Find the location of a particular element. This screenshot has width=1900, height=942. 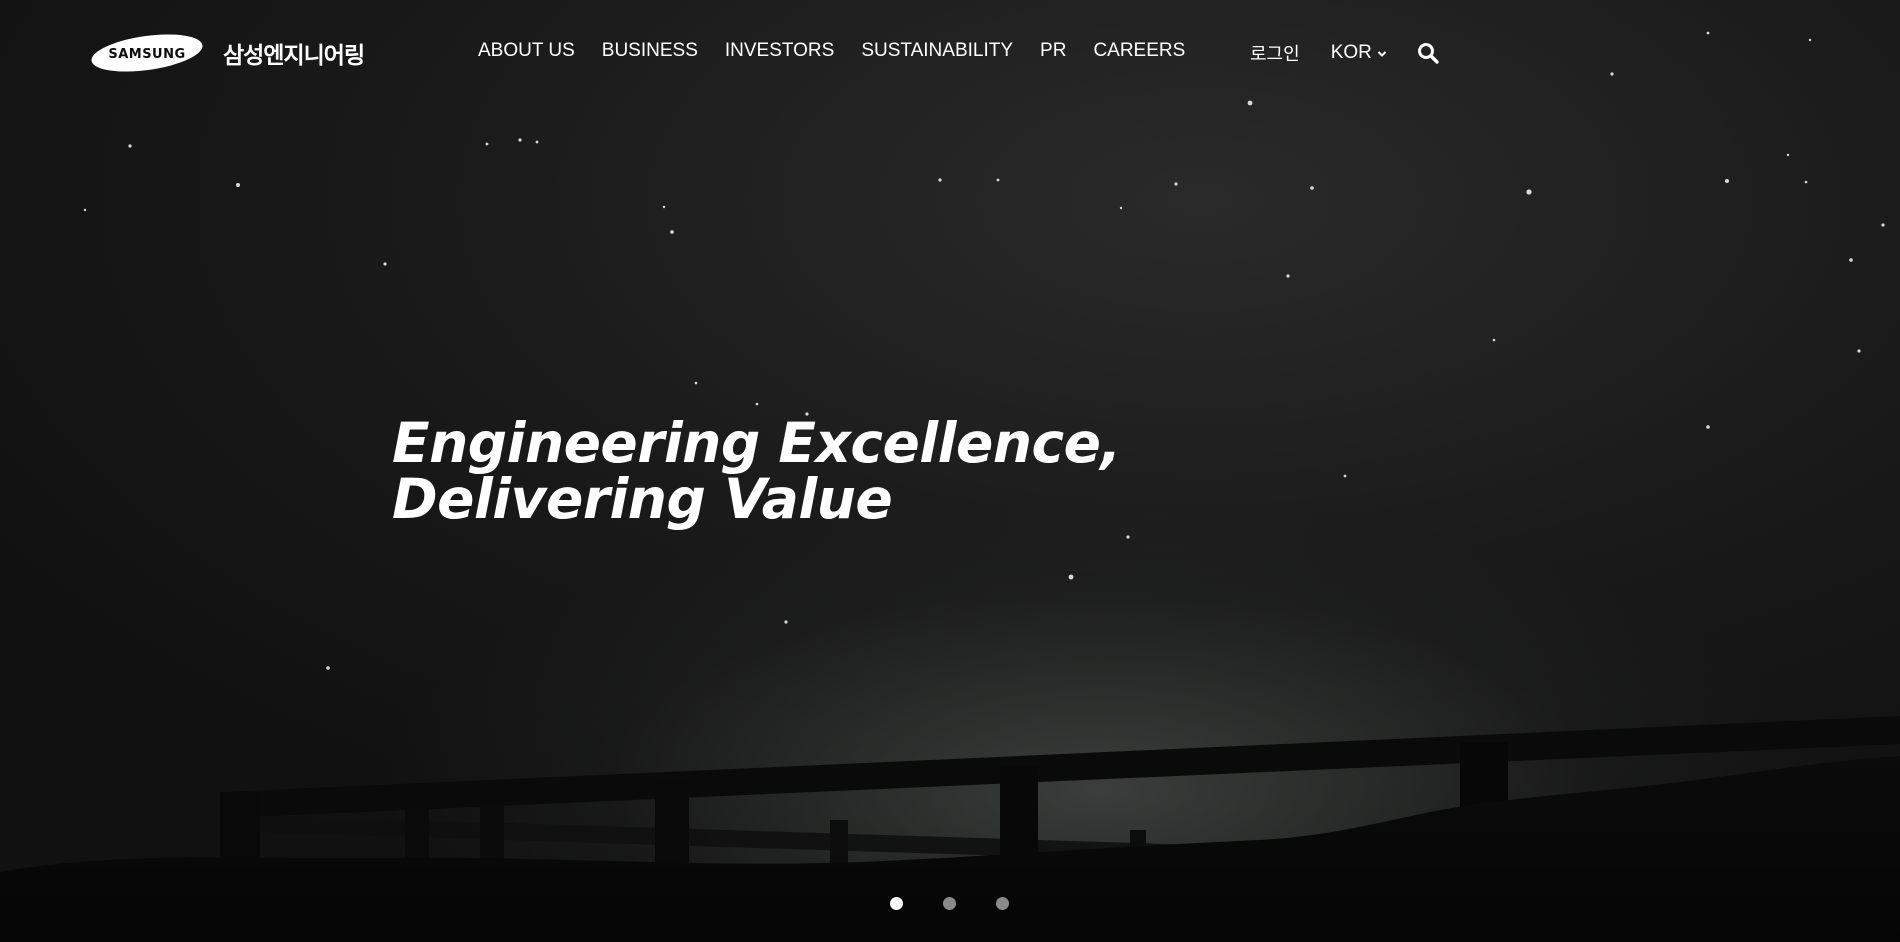

samsung-logo: SAMSUNG is located at coordinates (147, 53).